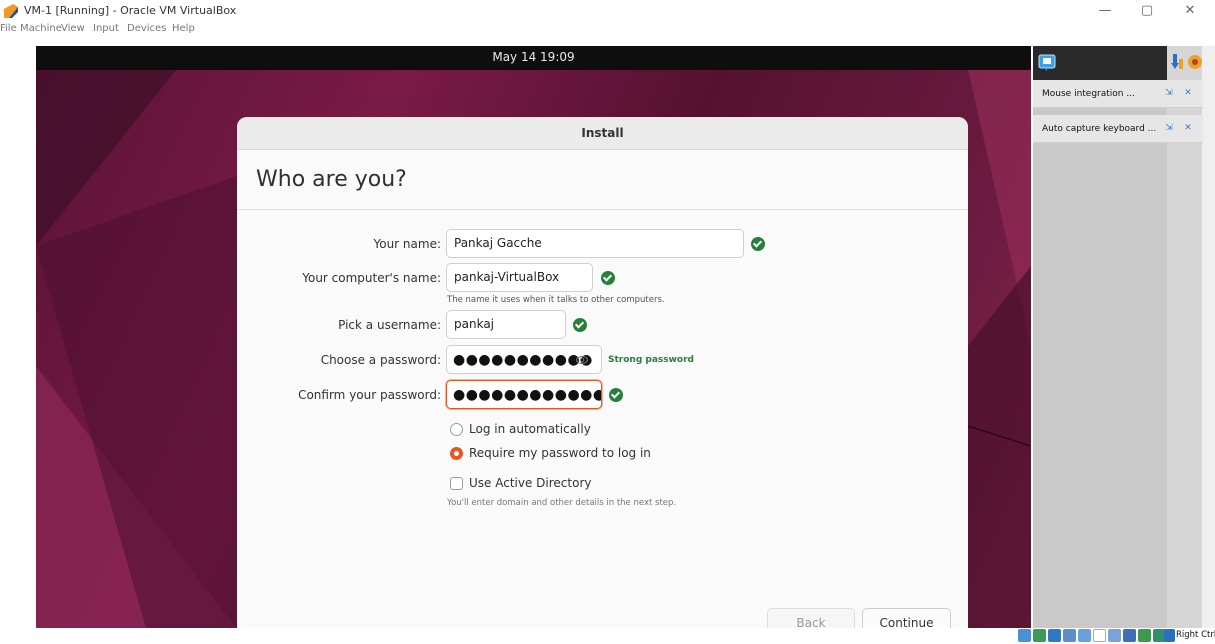 This screenshot has height=644, width=1215. What do you see at coordinates (498, 243) in the screenshot?
I see `your-name-value: Pankaj Gacche` at bounding box center [498, 243].